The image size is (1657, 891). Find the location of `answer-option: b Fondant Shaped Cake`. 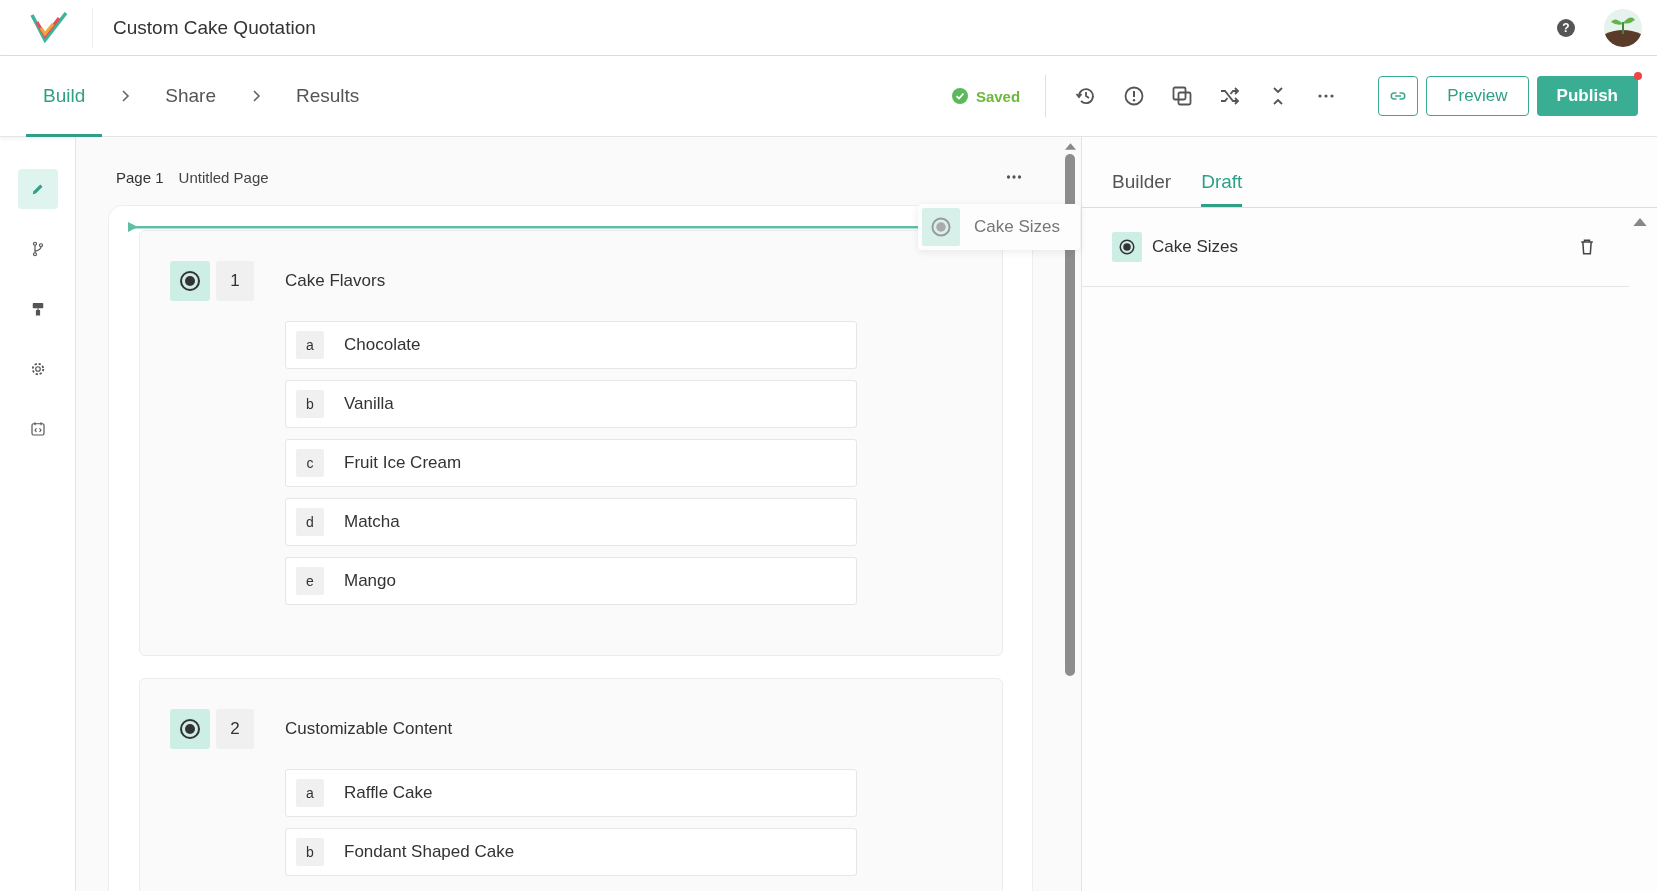

answer-option: b Fondant Shaped Cake is located at coordinates (571, 852).